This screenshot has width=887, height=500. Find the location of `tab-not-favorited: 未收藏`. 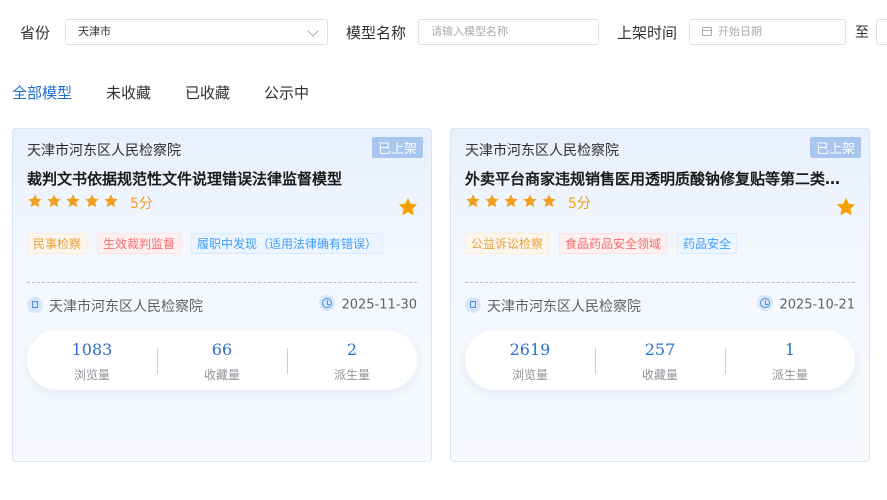

tab-not-favorited: 未收藏 is located at coordinates (128, 92).